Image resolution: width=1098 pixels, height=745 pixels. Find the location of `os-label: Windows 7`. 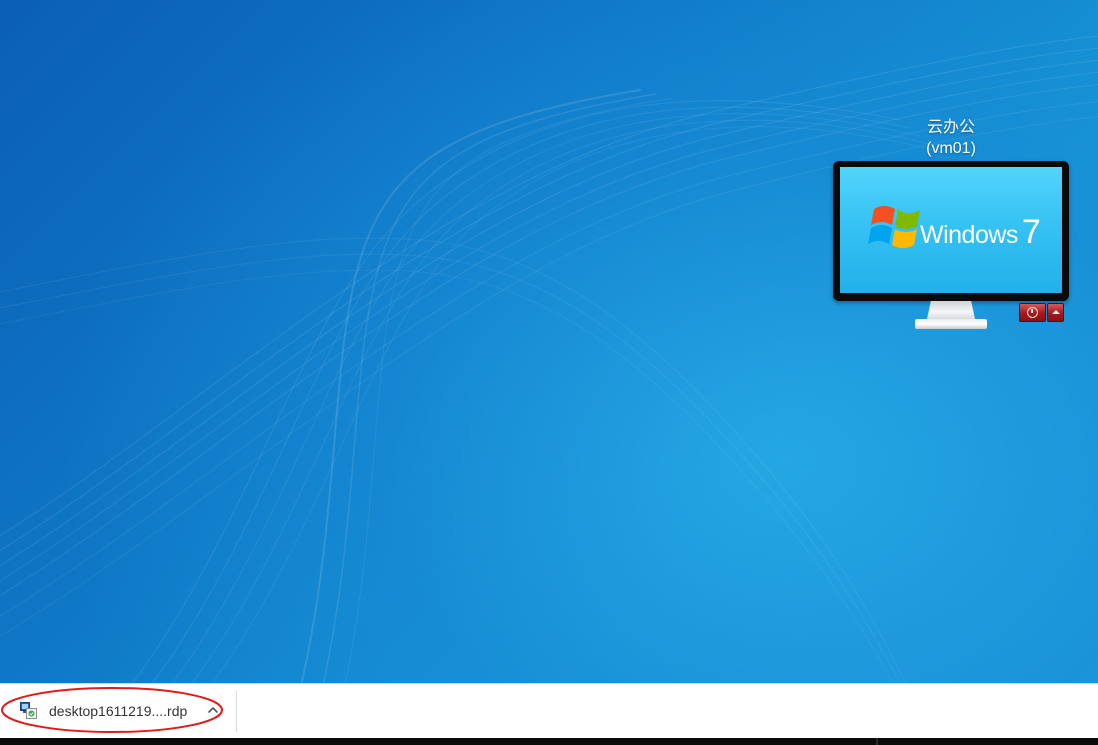

os-label: Windows 7 is located at coordinates (980, 232).